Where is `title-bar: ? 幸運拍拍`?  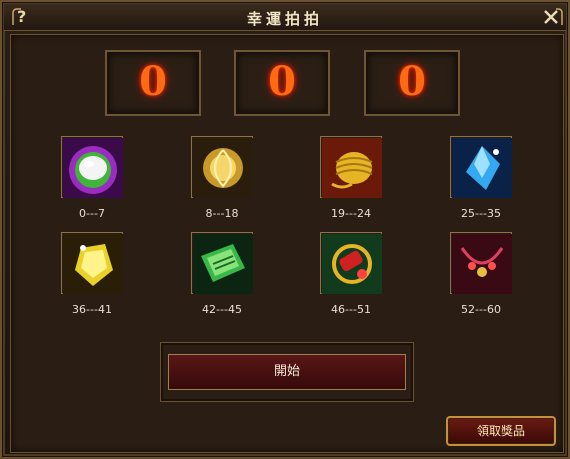 title-bar: ? 幸運拍拍 is located at coordinates (285, 17).